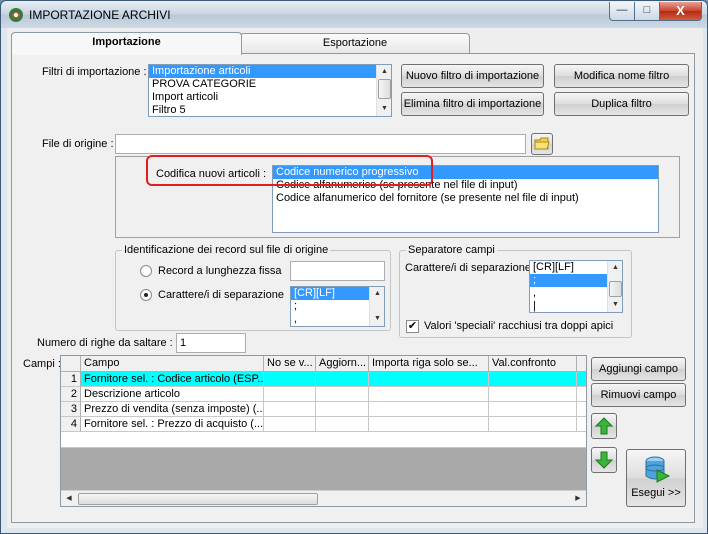 Image resolution: width=708 pixels, height=534 pixels. What do you see at coordinates (105, 343) in the screenshot?
I see `skip-rows-label: Numero di righe da saltare :` at bounding box center [105, 343].